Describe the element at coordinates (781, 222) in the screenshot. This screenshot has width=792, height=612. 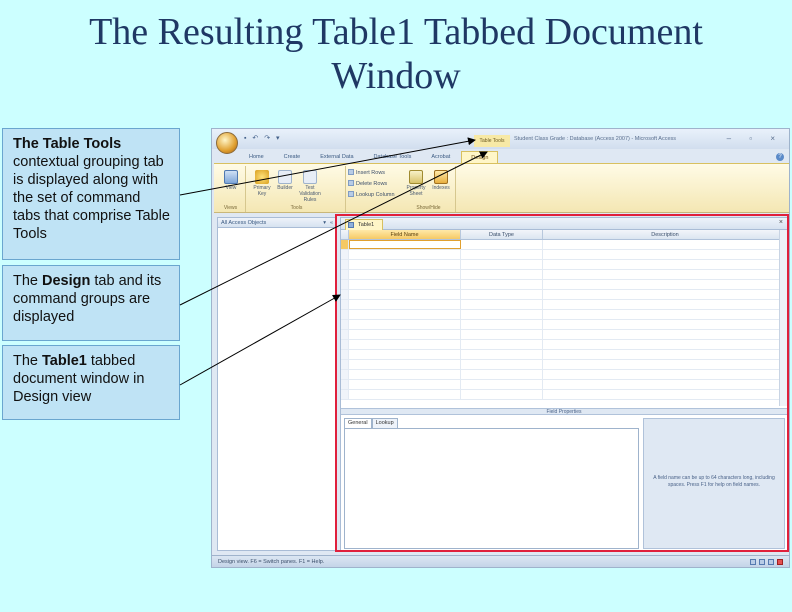
I see `close-icon: ×` at that location.